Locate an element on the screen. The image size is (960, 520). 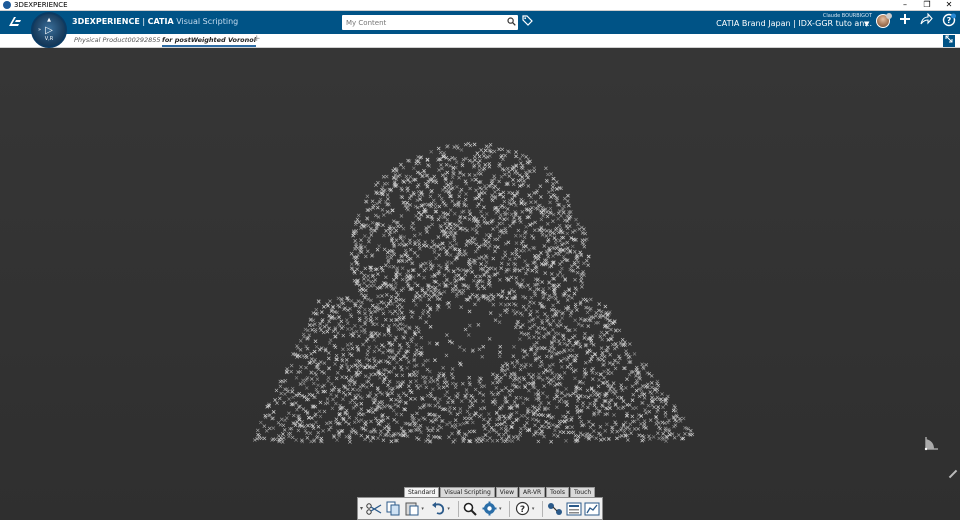
cut-icon is located at coordinates (374, 508).